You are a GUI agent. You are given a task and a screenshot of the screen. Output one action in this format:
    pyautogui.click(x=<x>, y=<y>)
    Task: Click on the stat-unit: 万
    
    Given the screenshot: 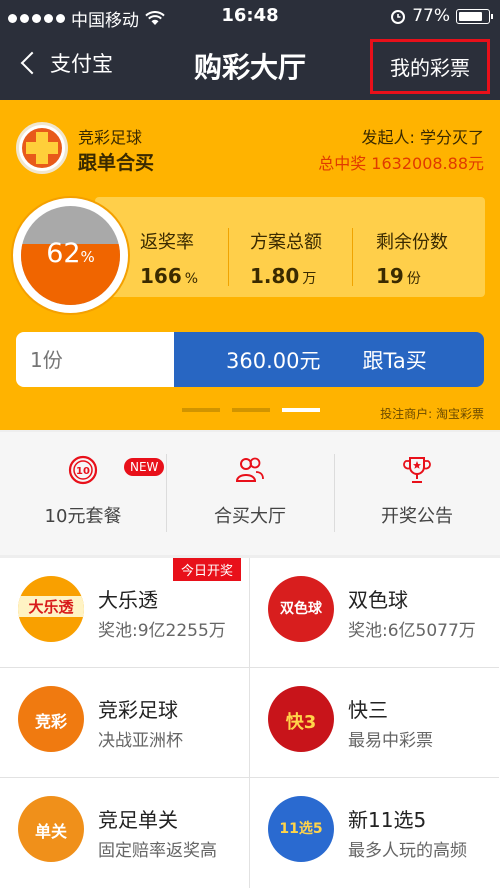 What is the action you would take?
    pyautogui.click(x=309, y=279)
    